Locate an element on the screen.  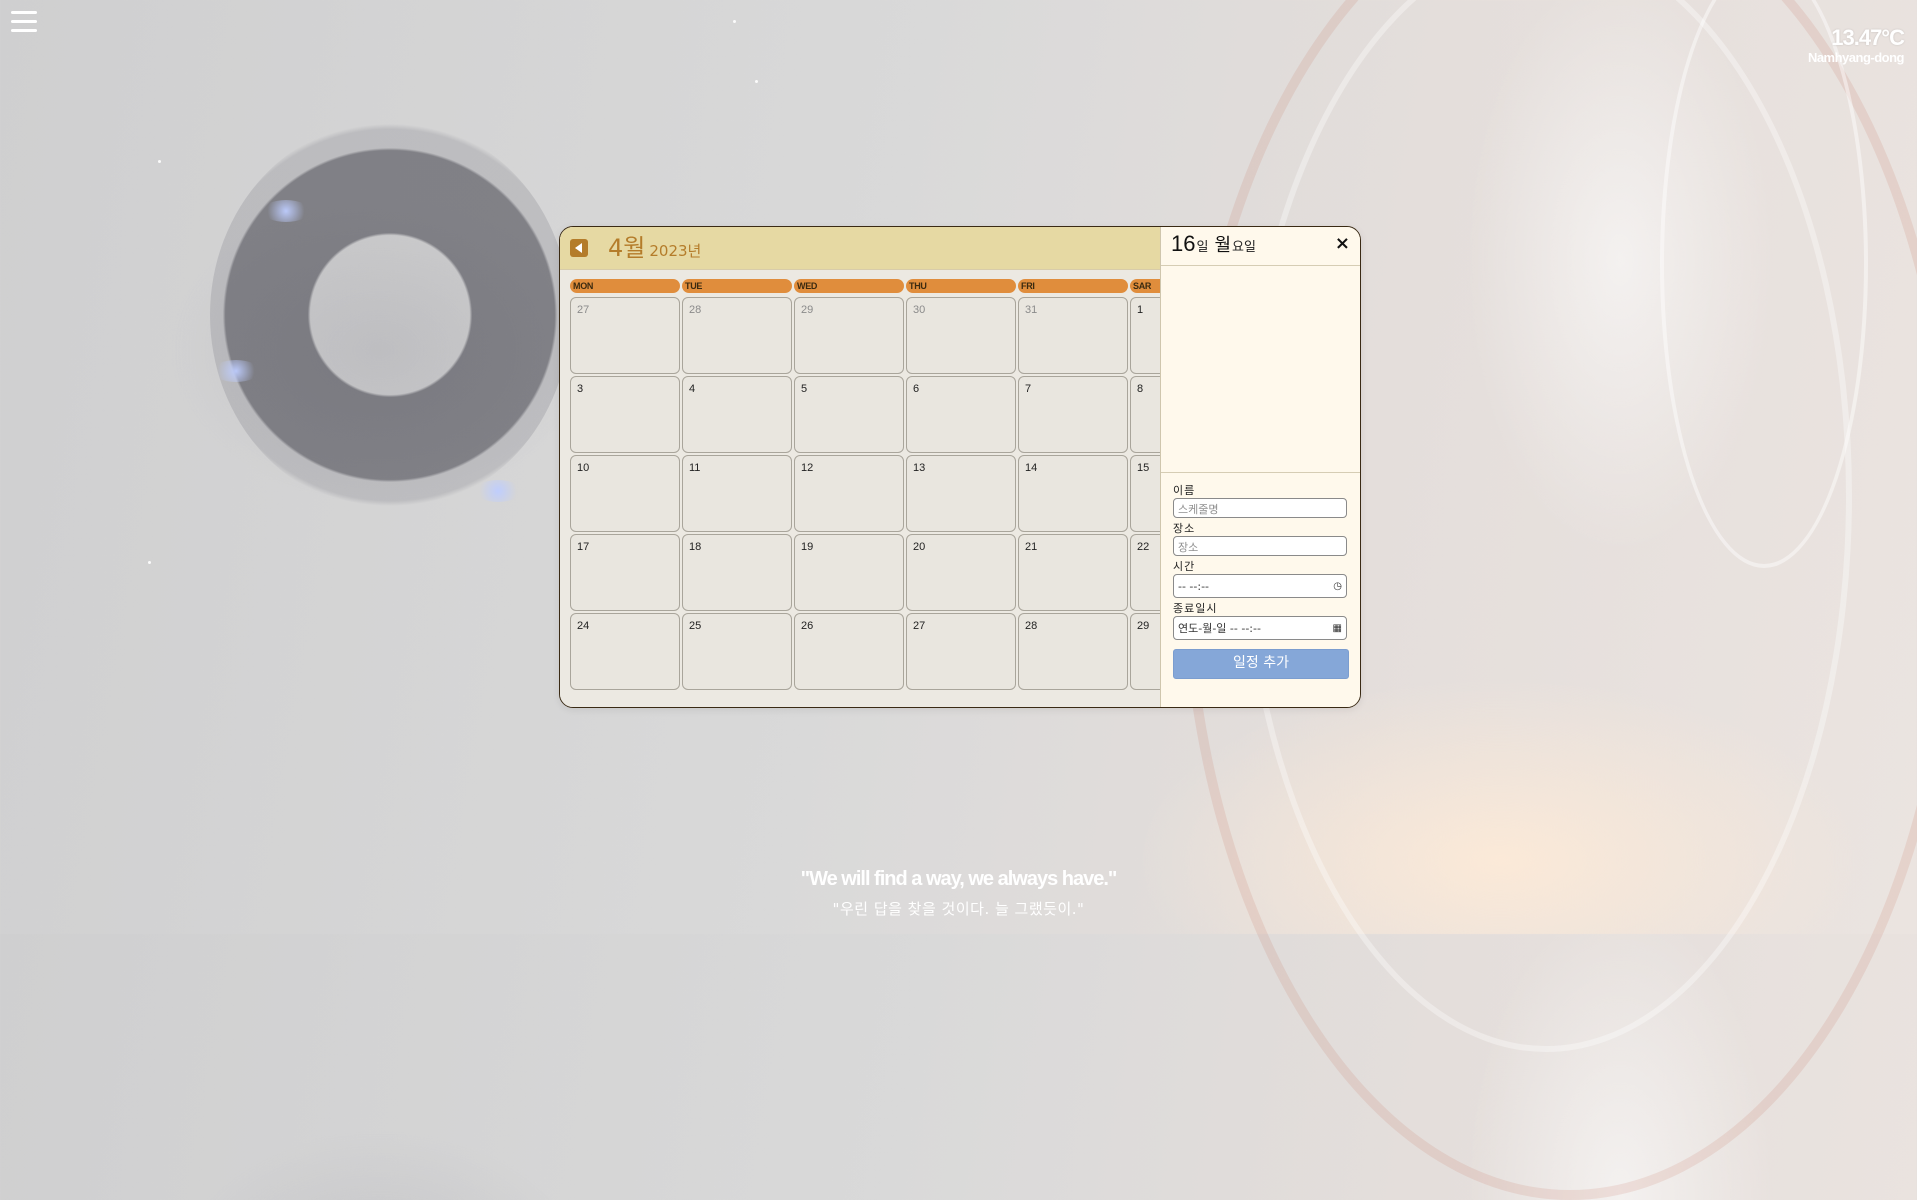
weekday-header: TUE is located at coordinates (737, 286).